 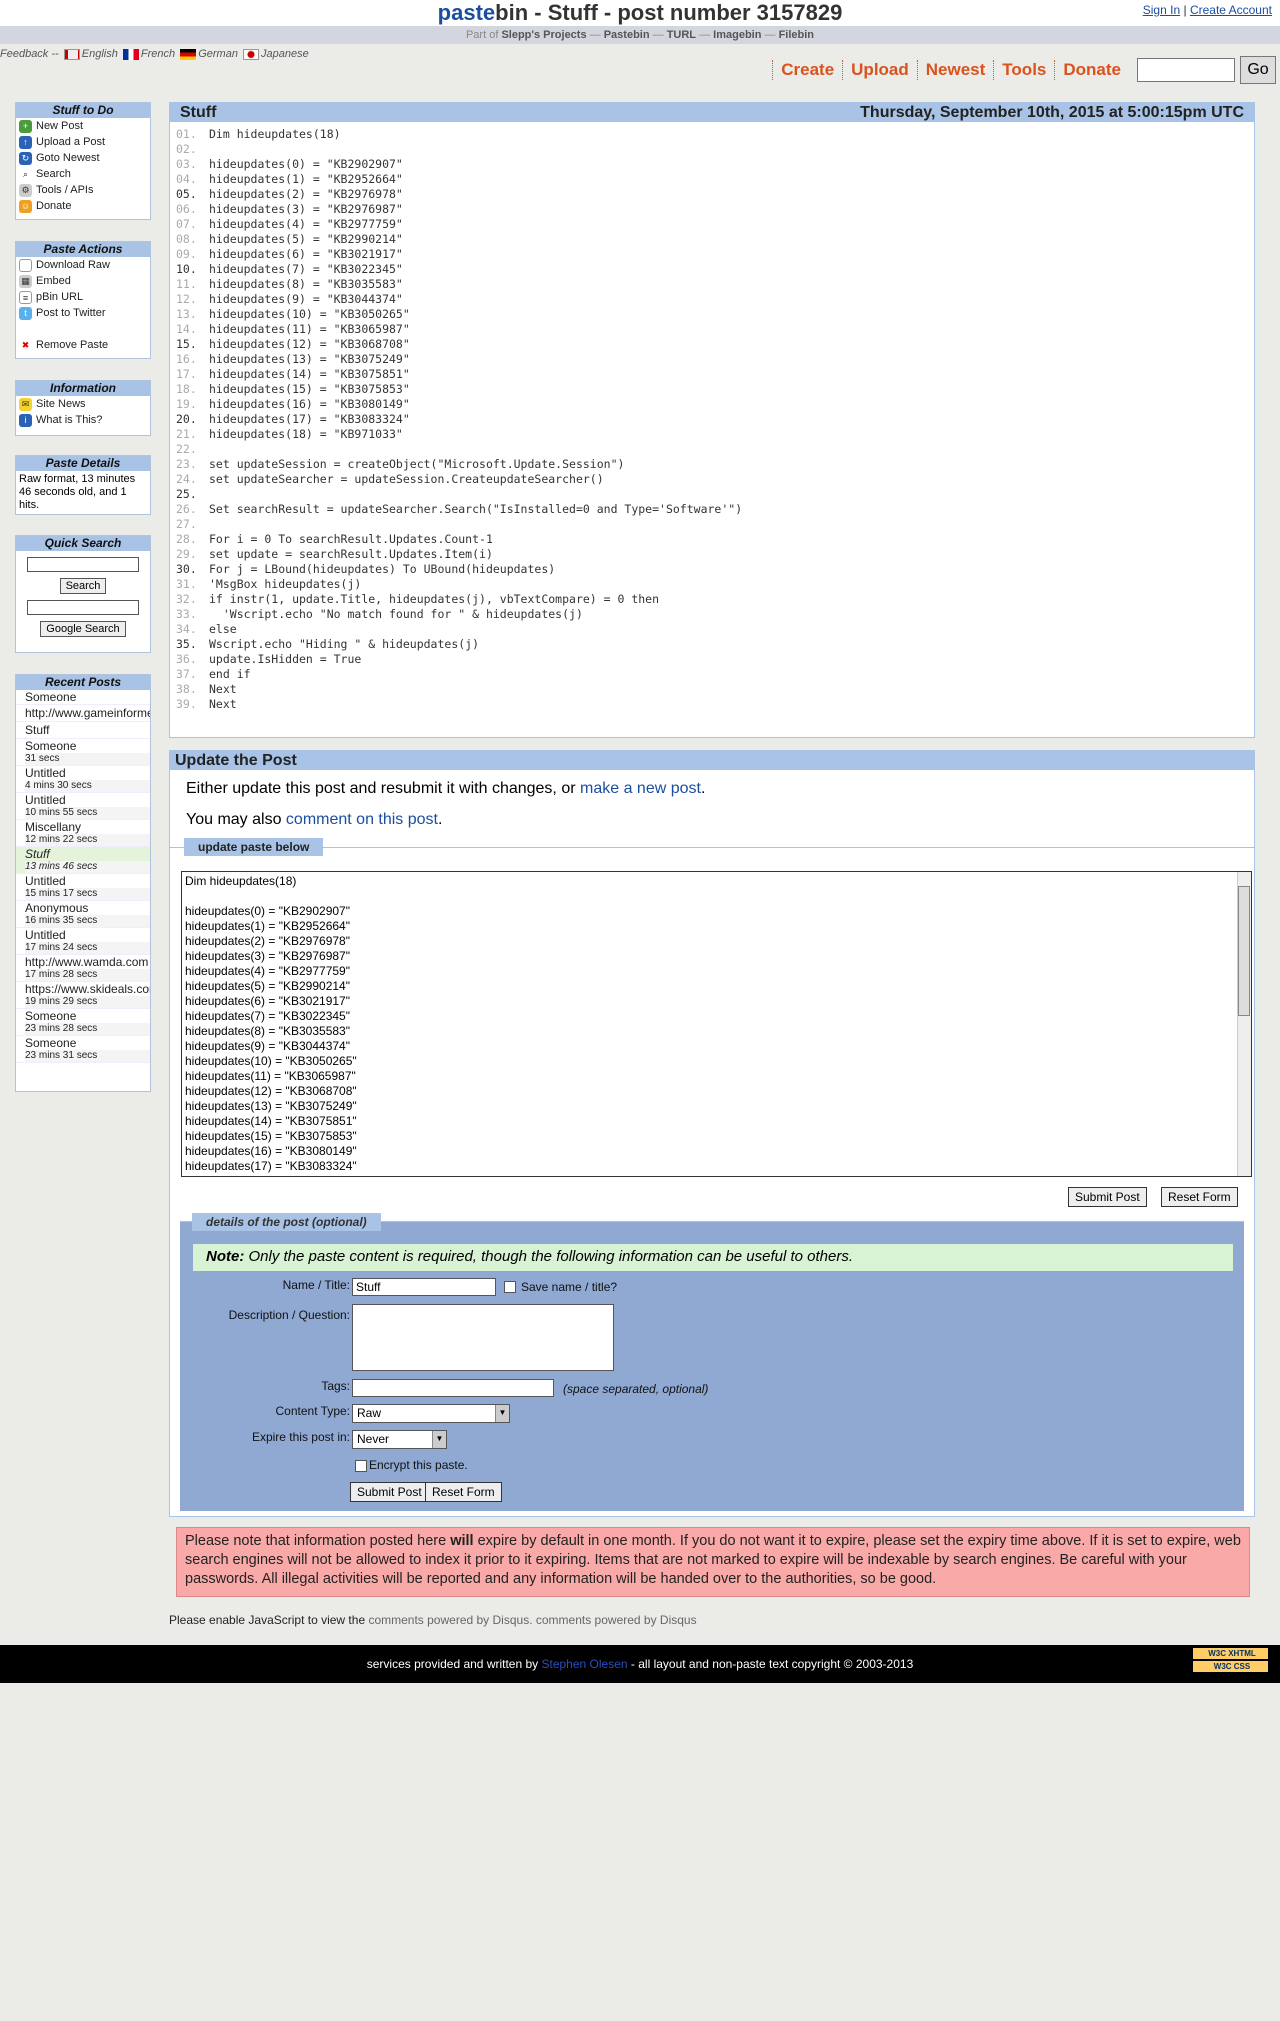 I want to click on info-site-news: ✉ Site News, so click(x=83, y=404).